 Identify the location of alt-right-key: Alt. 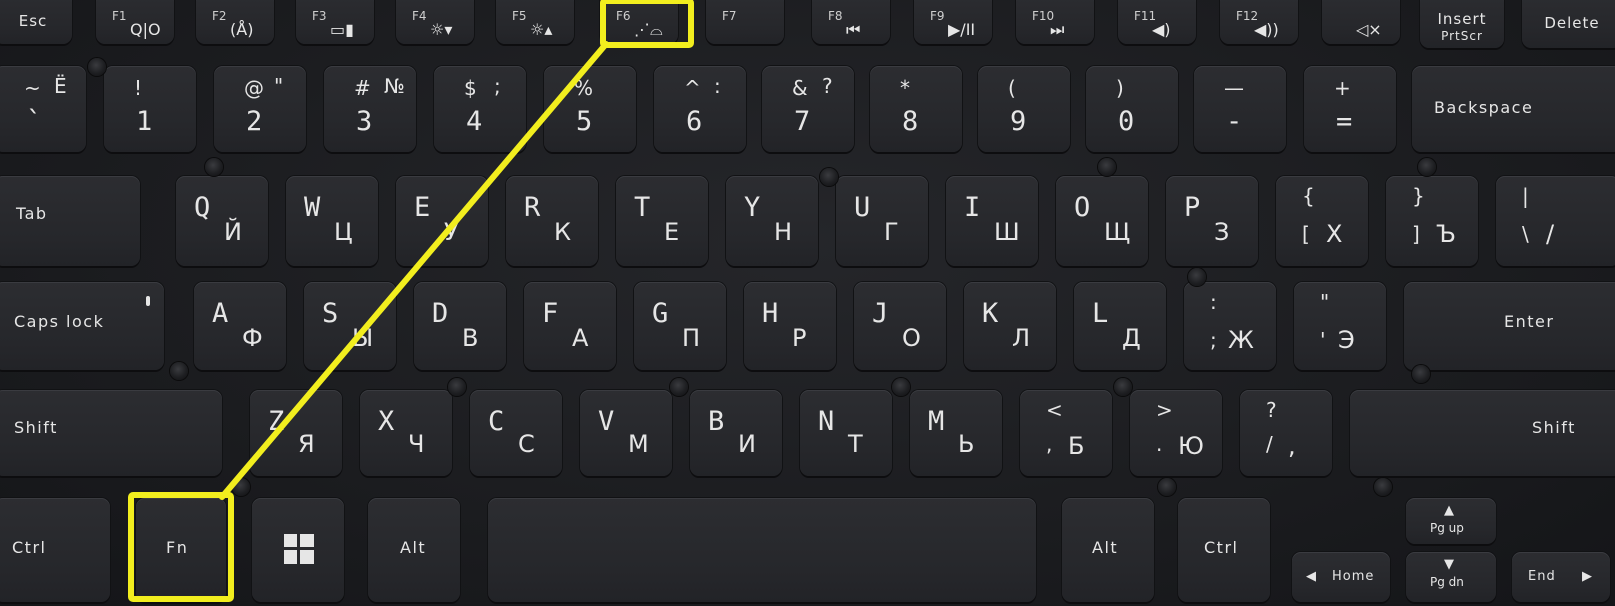
(1108, 550).